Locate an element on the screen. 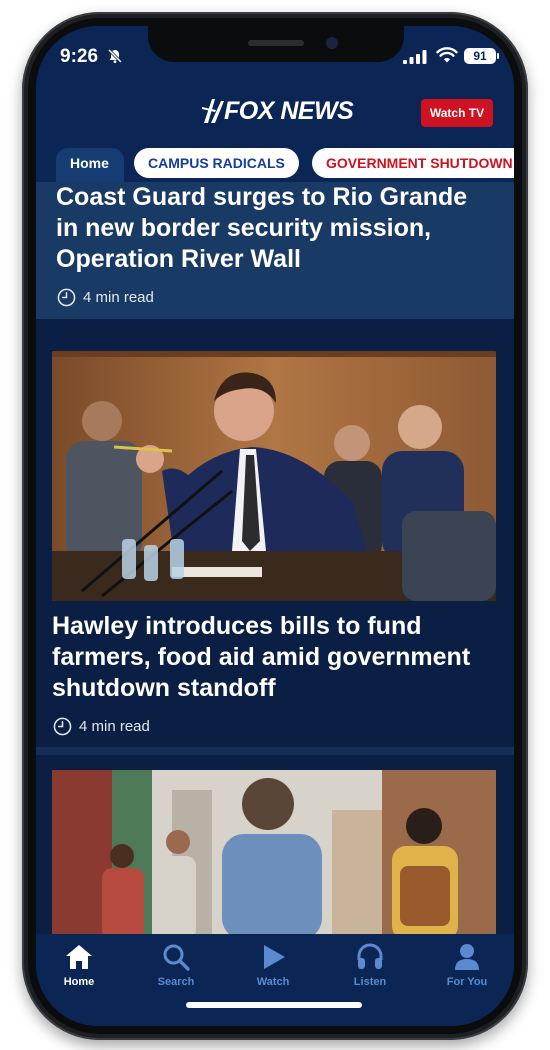 Image resolution: width=550 pixels, height=1050 pixels. tab-campus-radicals: CAMPUS RADICALS is located at coordinates (216, 163).